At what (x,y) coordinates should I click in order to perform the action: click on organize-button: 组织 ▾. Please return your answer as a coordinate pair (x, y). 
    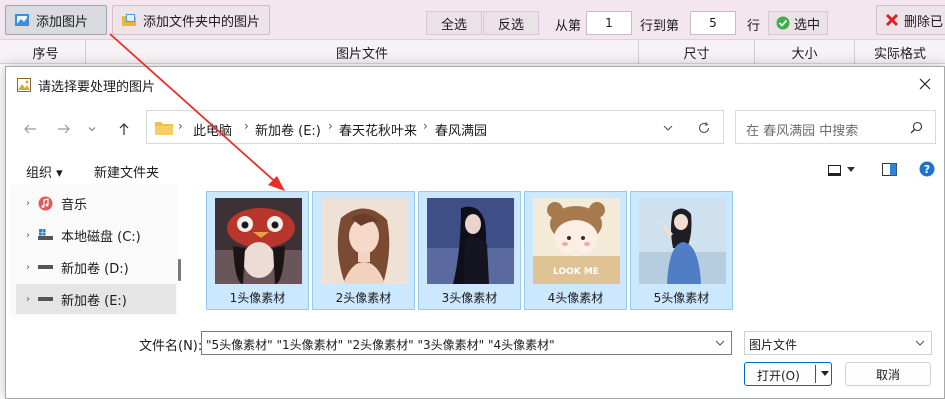
    Looking at the image, I should click on (44, 171).